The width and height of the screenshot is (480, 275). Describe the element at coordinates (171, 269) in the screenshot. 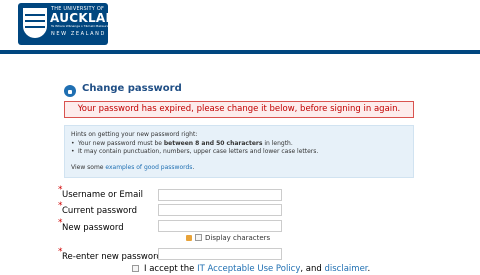

I see `accept-pre: I accept the` at that location.